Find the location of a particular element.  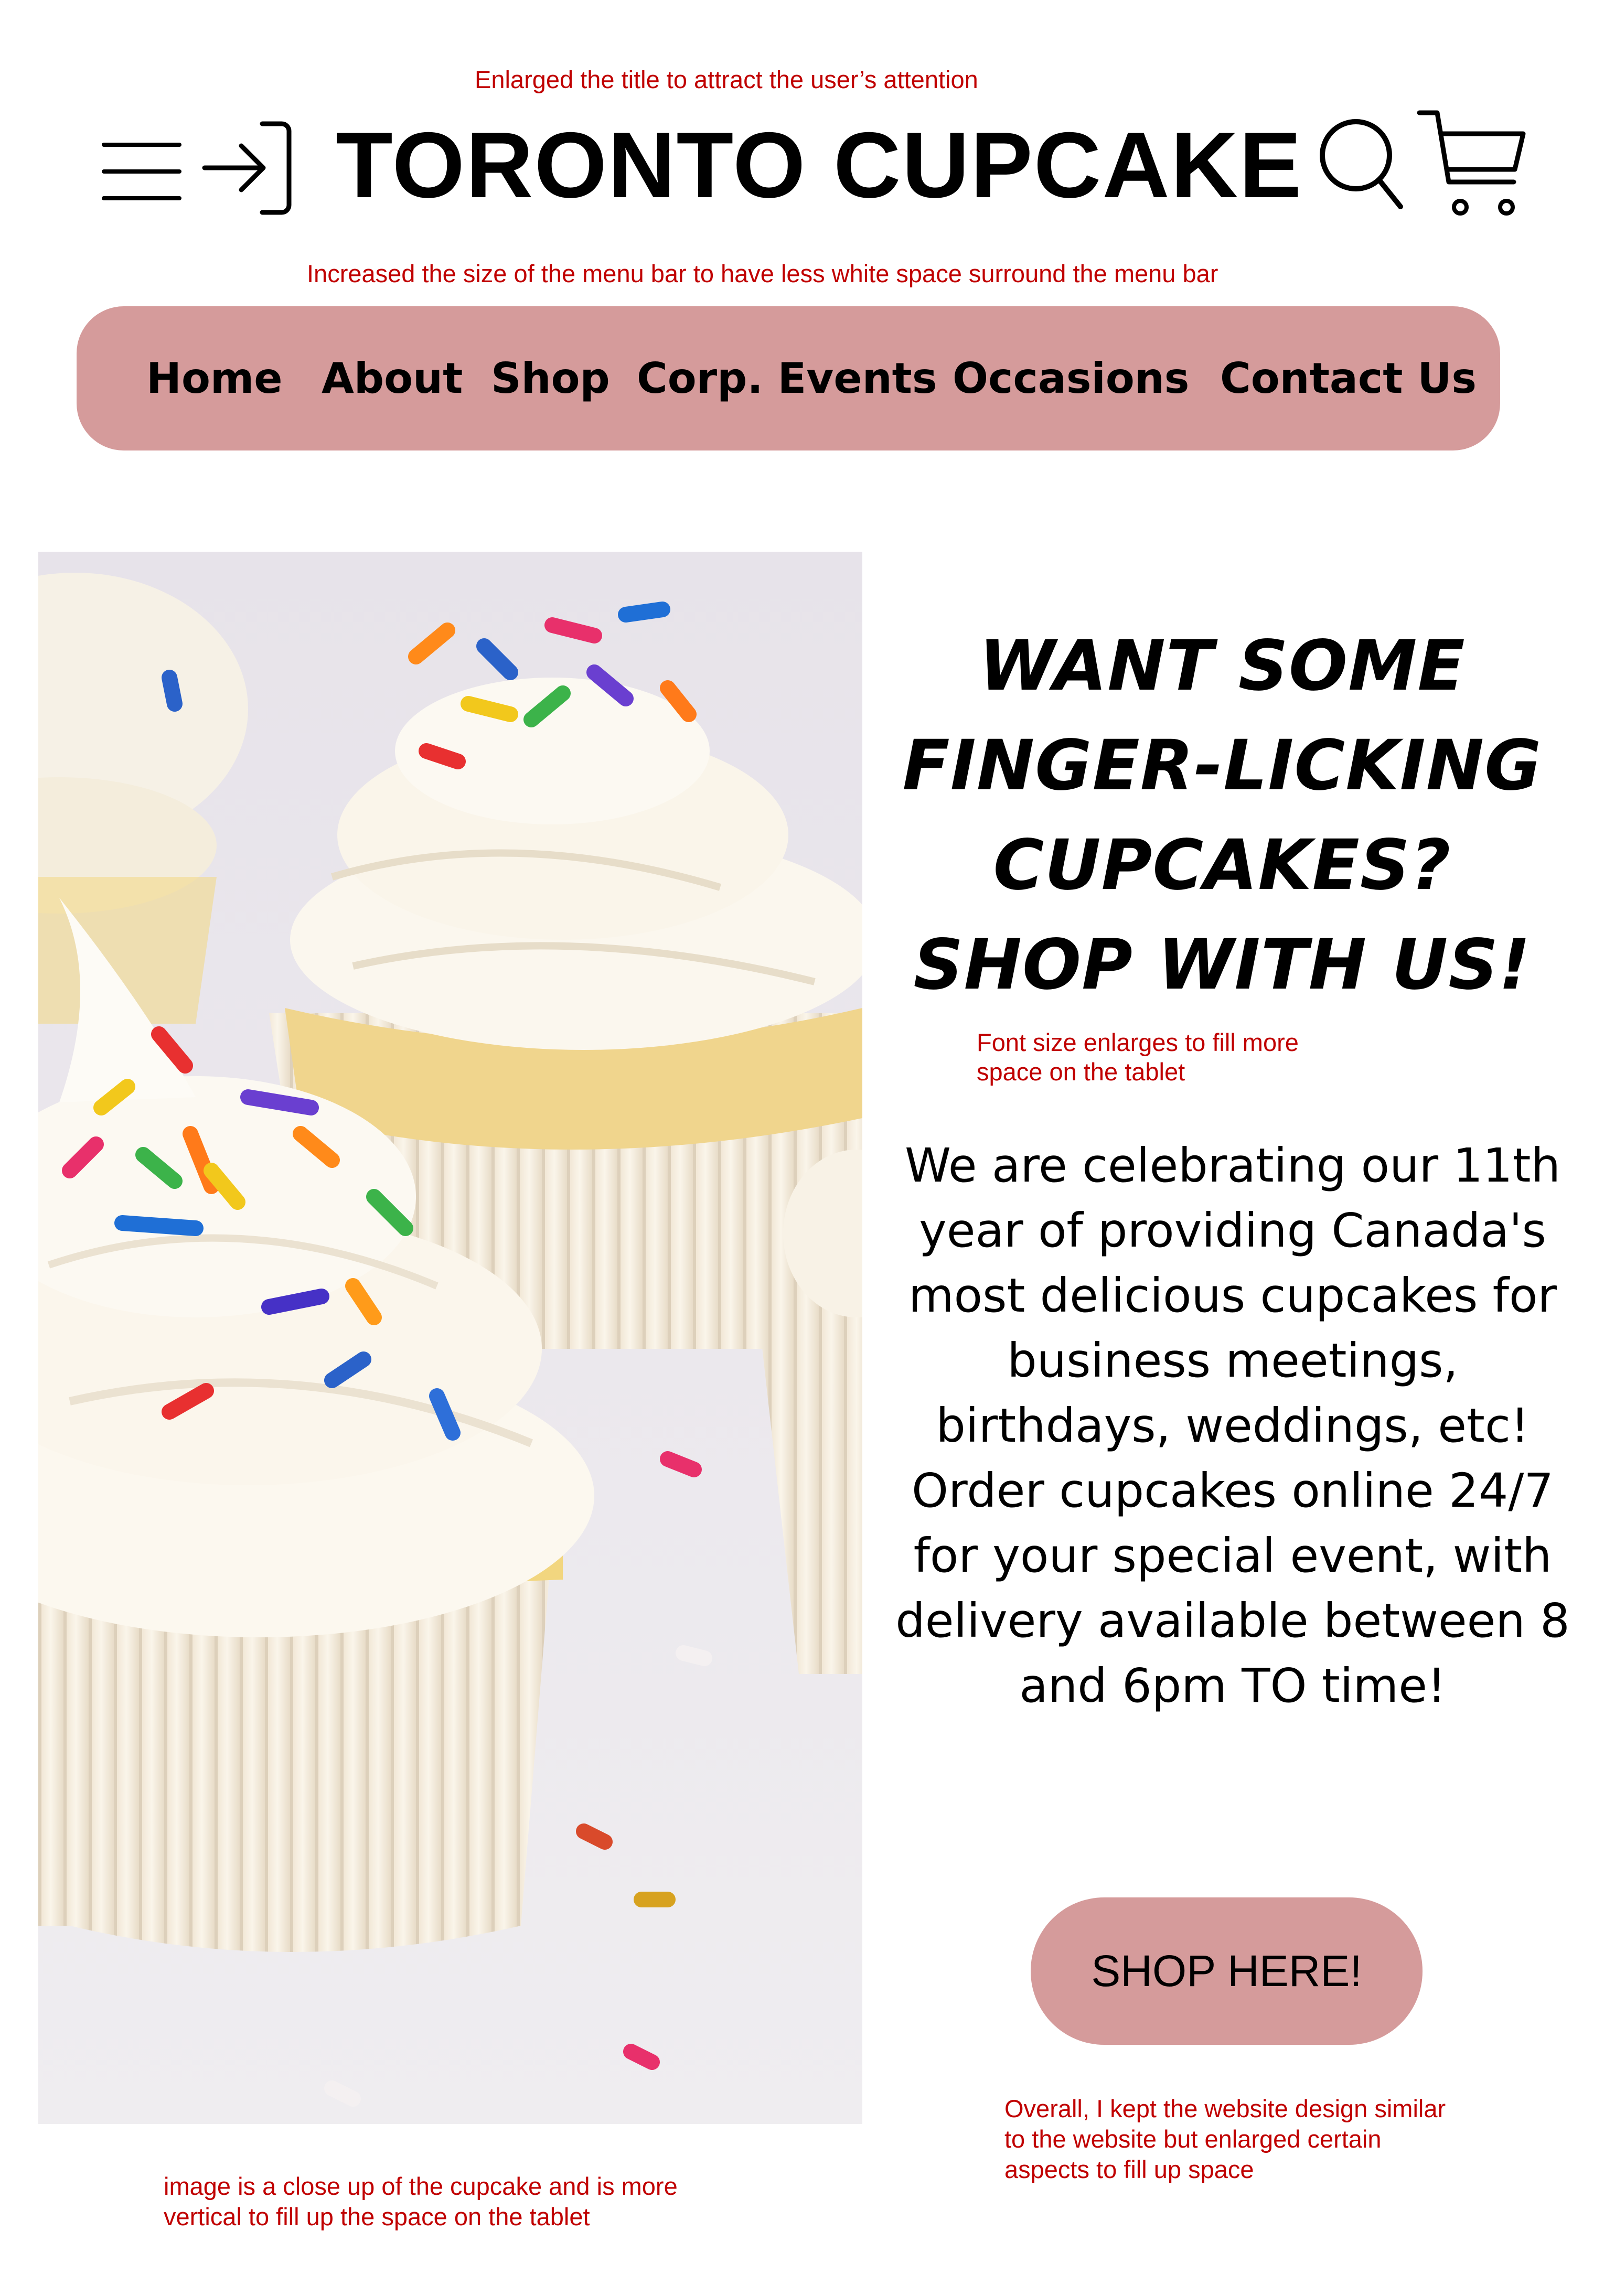

login-icon is located at coordinates (247, 168).